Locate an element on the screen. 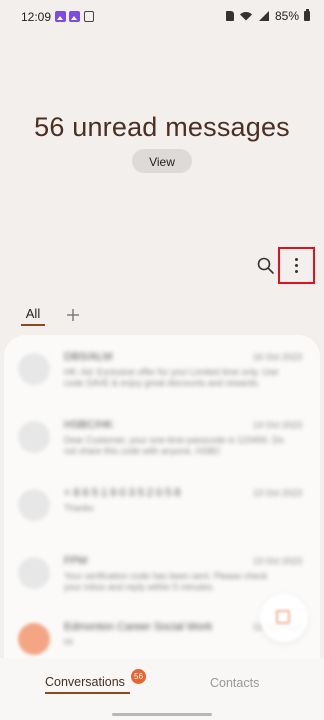 This screenshot has width=324, height=720. search-button is located at coordinates (266, 266).